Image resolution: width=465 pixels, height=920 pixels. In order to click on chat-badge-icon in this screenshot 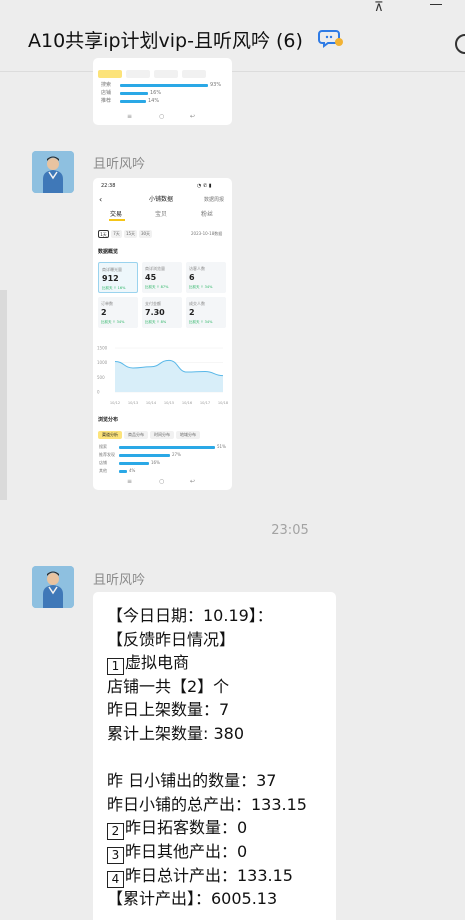, I will do `click(331, 38)`.